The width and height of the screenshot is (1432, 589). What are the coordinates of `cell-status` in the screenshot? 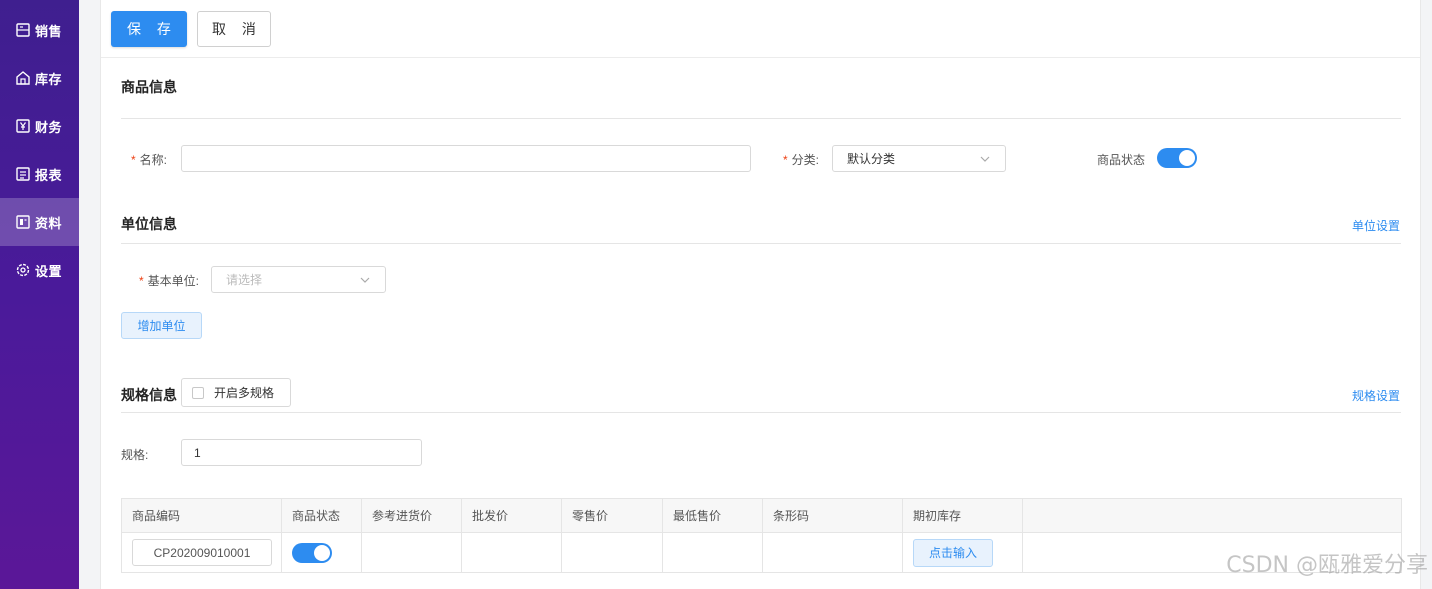 It's located at (321, 552).